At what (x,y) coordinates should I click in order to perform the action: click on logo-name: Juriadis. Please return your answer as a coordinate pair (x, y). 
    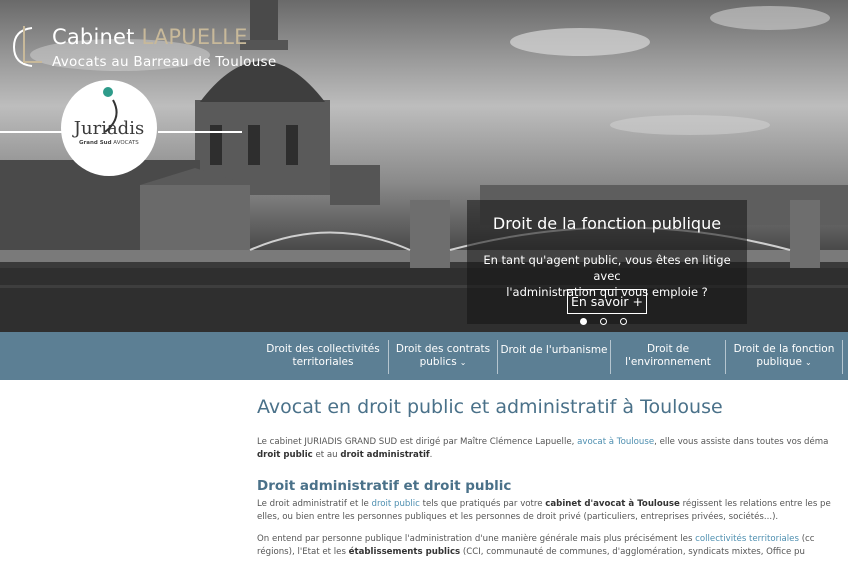
    Looking at the image, I should click on (109, 128).